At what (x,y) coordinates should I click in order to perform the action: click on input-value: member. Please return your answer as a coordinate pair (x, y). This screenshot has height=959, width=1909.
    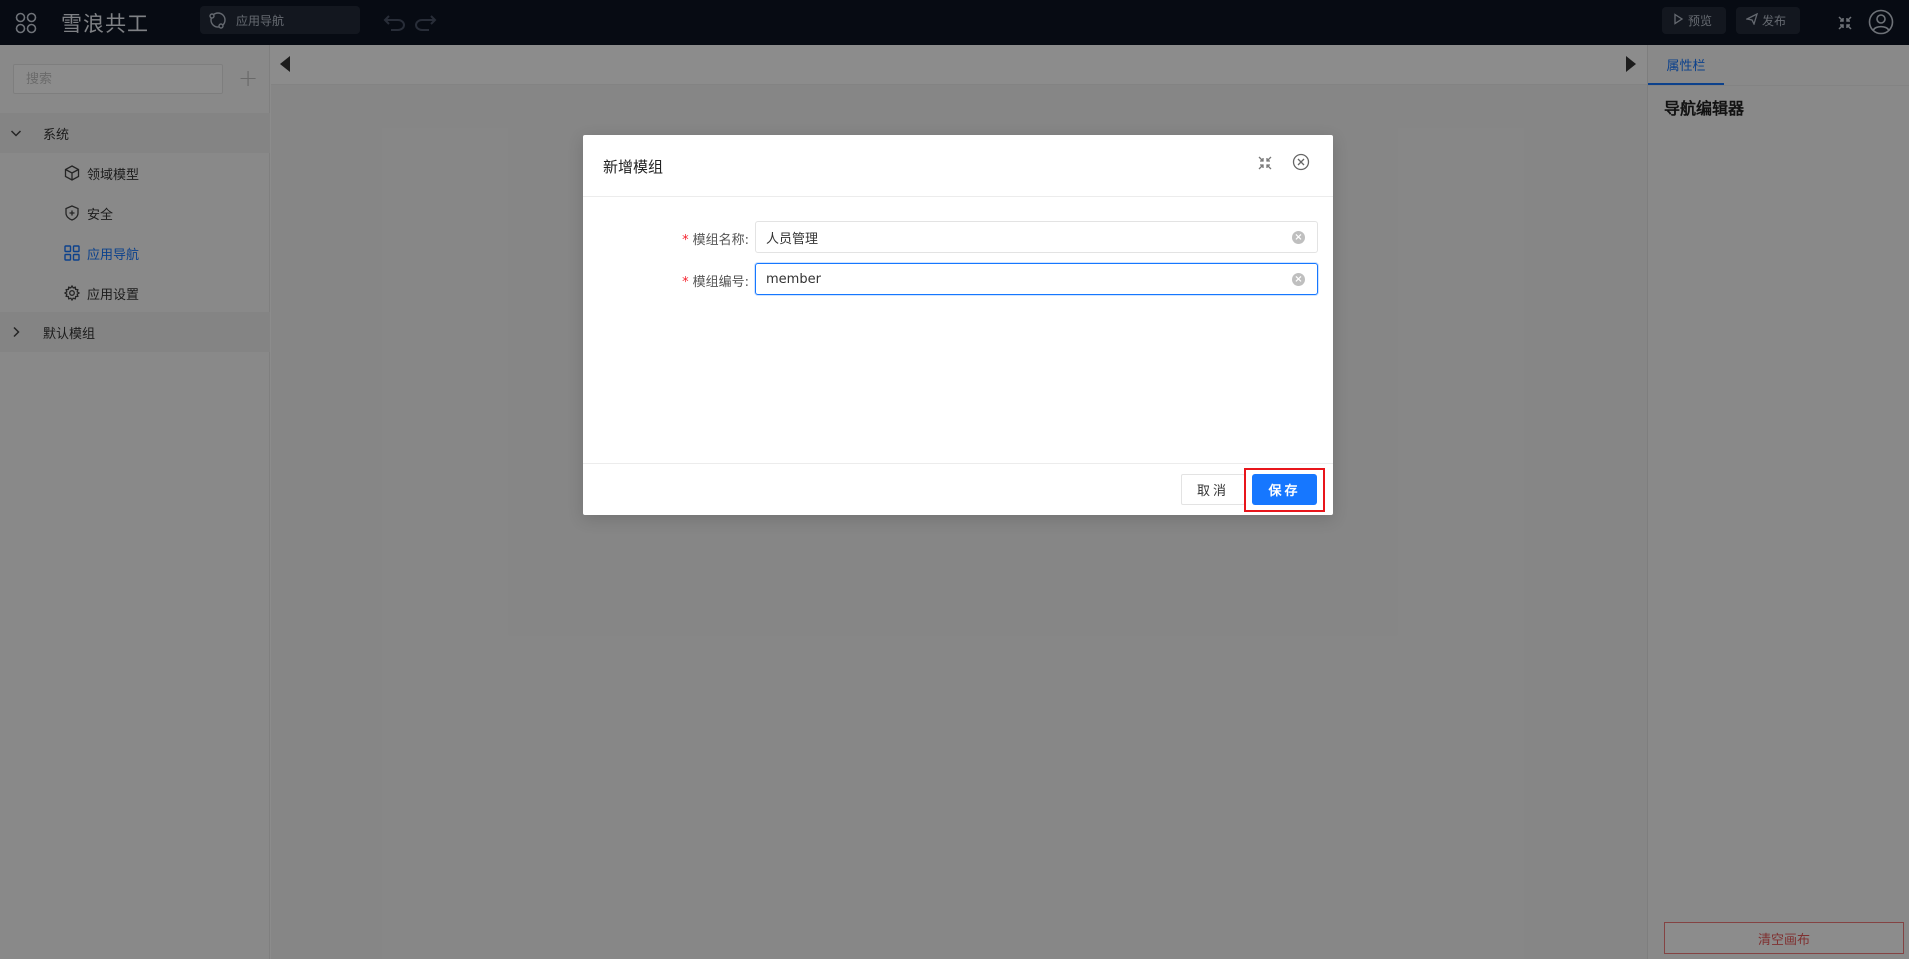
    Looking at the image, I should click on (793, 279).